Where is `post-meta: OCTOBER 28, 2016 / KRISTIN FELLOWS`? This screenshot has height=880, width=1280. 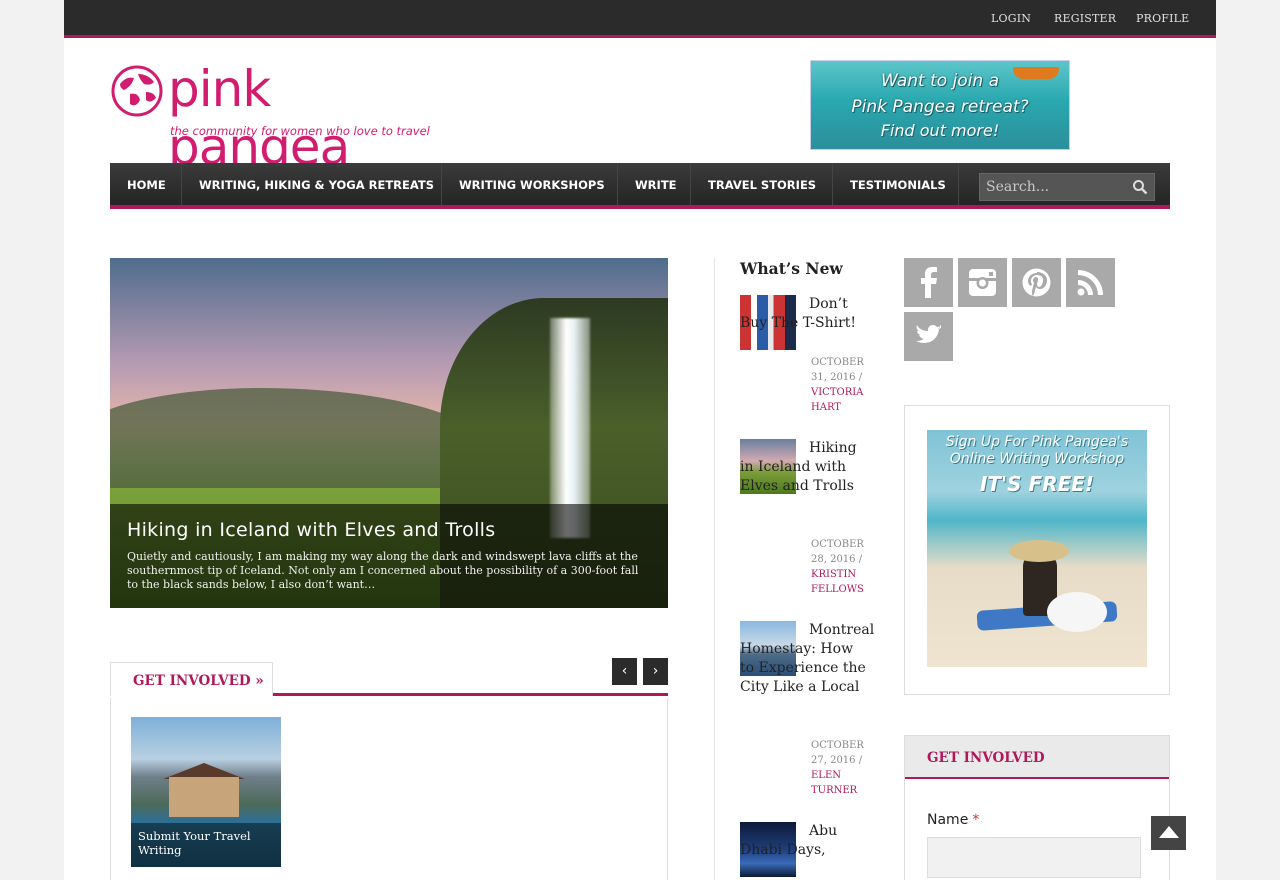 post-meta: OCTOBER 28, 2016 / KRISTIN FELLOWS is located at coordinates (840, 567).